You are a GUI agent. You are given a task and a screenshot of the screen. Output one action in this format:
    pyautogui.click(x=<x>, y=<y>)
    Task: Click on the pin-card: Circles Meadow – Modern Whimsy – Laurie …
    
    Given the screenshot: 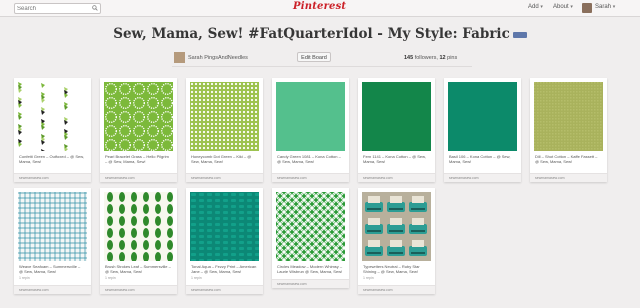 What is the action you would take?
    pyautogui.click(x=310, y=238)
    